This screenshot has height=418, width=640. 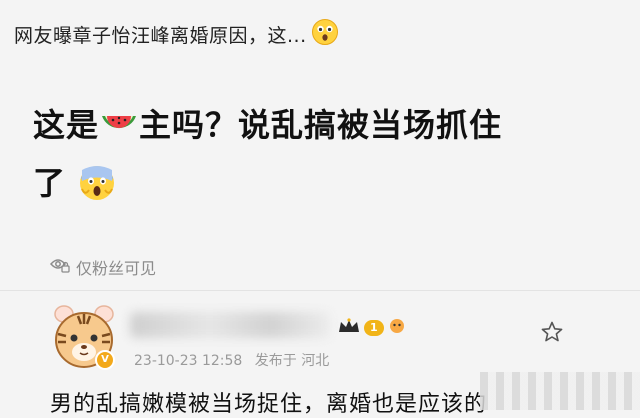 I want to click on watermelon-icon, so click(x=119, y=133).